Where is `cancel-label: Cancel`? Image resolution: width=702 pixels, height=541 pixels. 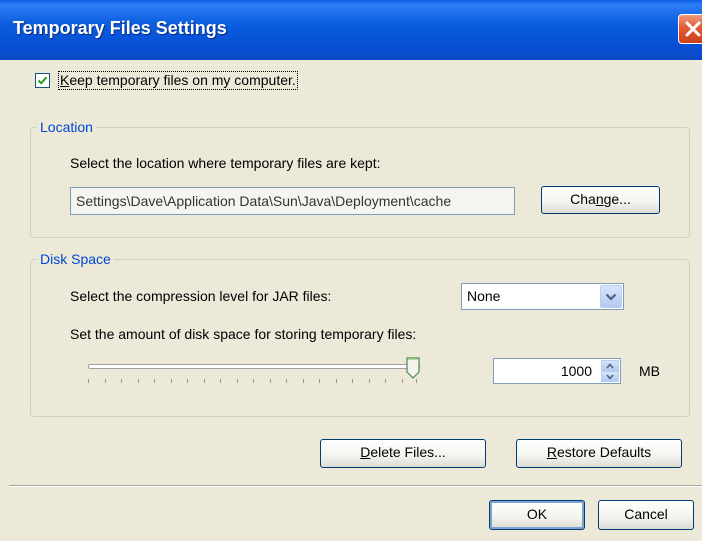 cancel-label: Cancel is located at coordinates (646, 514).